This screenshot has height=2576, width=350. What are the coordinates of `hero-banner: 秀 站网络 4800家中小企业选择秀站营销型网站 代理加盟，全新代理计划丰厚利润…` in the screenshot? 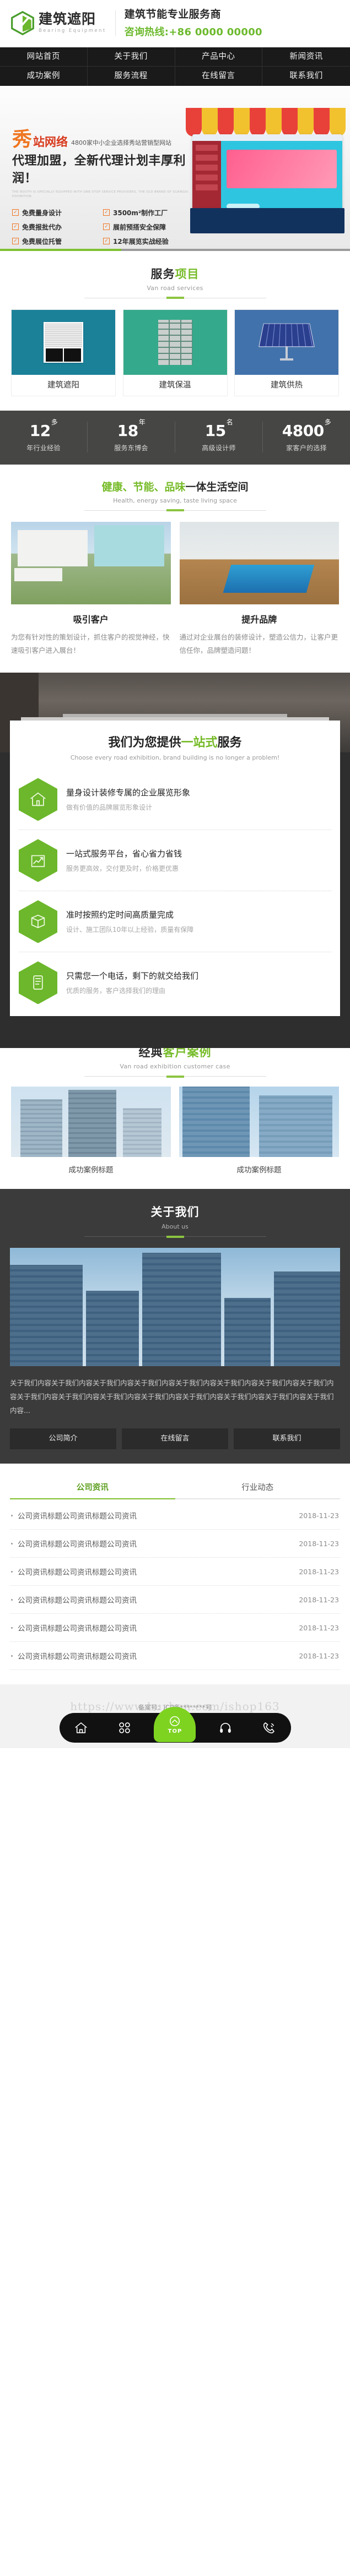 It's located at (175, 168).